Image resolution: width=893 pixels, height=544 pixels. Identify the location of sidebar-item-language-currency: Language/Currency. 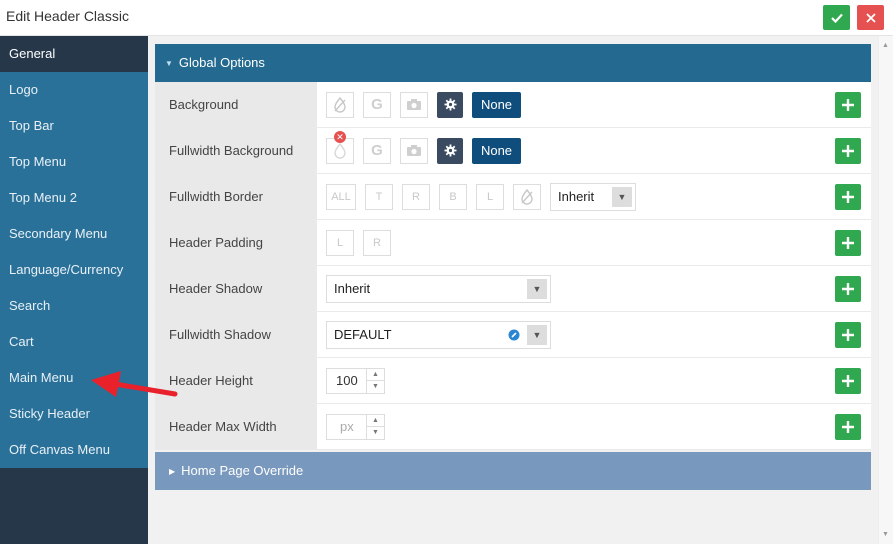
(74, 270).